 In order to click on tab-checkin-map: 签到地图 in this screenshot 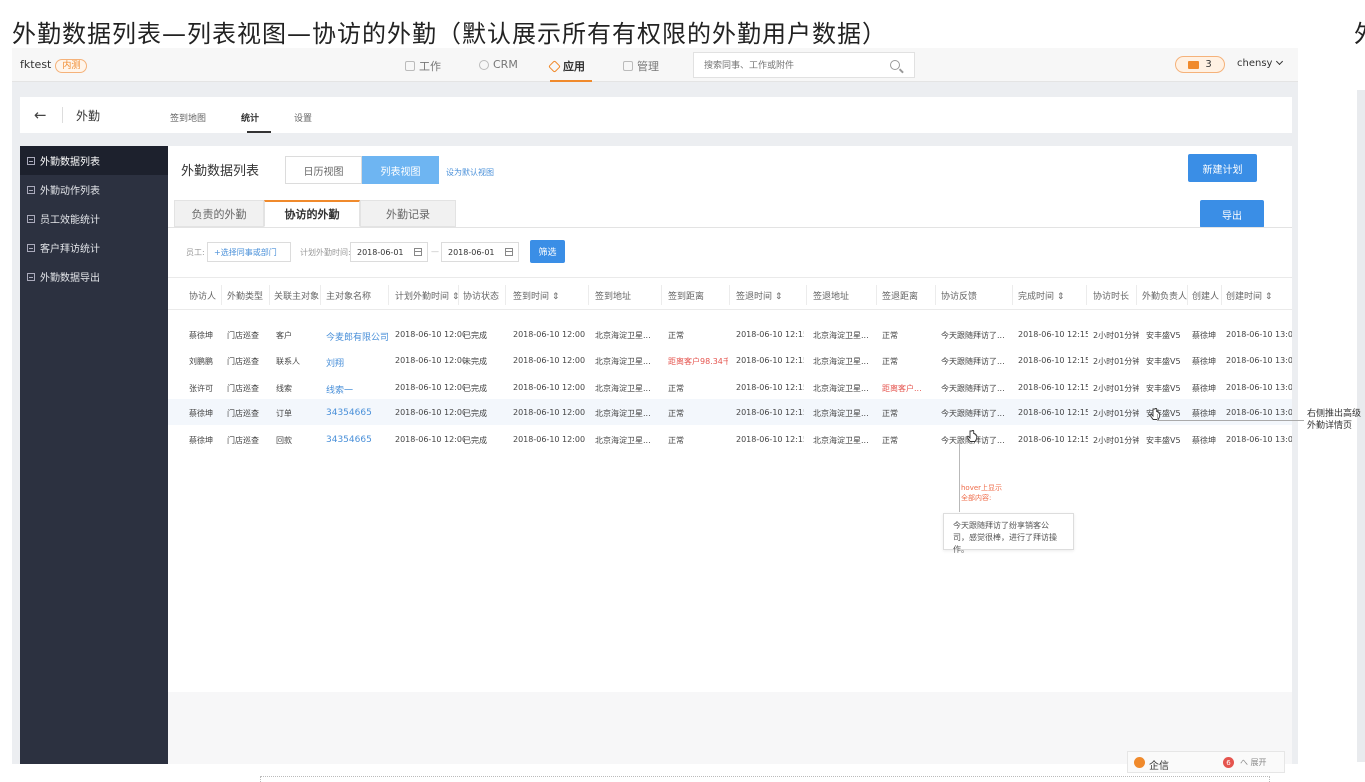, I will do `click(188, 117)`.